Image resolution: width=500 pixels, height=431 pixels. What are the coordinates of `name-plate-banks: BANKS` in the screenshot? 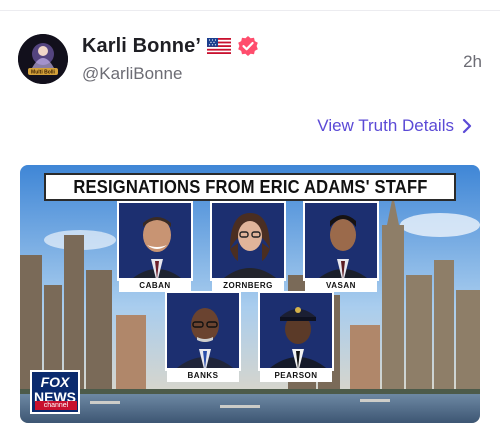 It's located at (203, 375).